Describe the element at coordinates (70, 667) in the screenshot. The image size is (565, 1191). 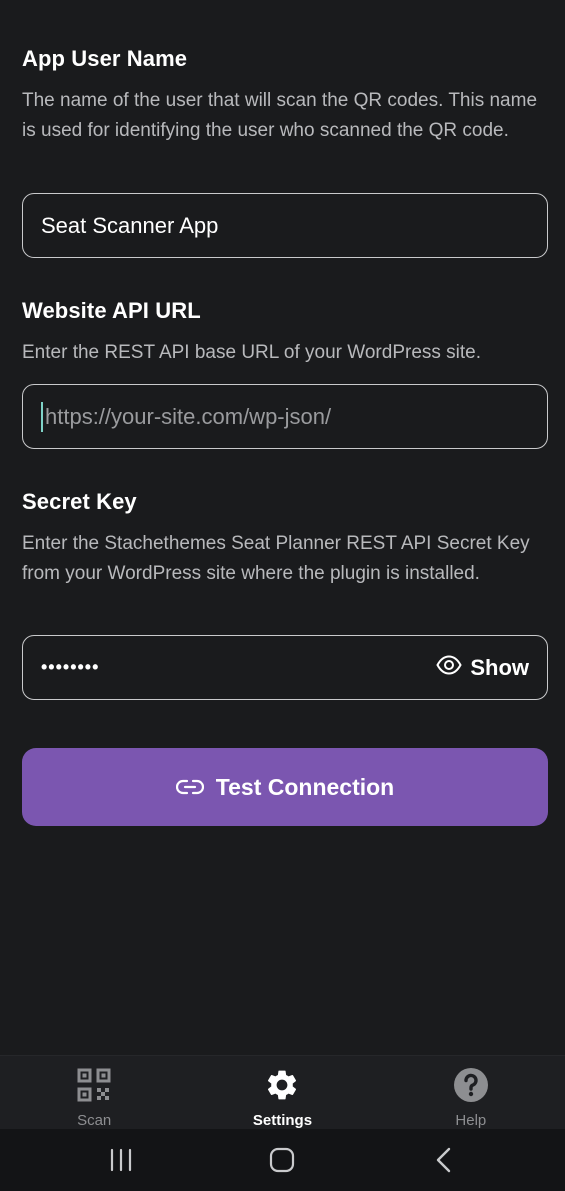
I see `secret-key-masked-value: ••••••••` at that location.